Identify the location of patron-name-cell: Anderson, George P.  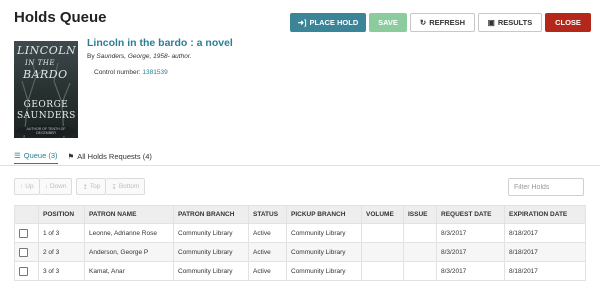
(129, 252).